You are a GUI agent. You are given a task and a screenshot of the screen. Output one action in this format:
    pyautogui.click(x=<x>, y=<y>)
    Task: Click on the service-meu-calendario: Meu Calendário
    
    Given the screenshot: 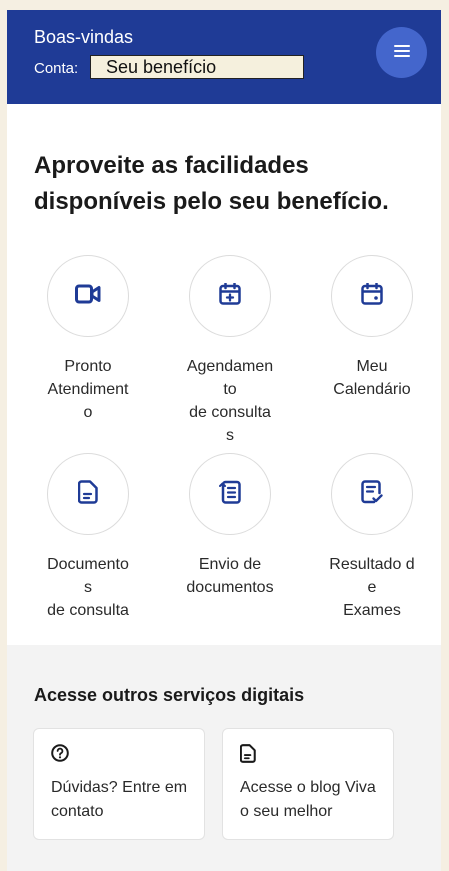 What is the action you would take?
    pyautogui.click(x=371, y=328)
    